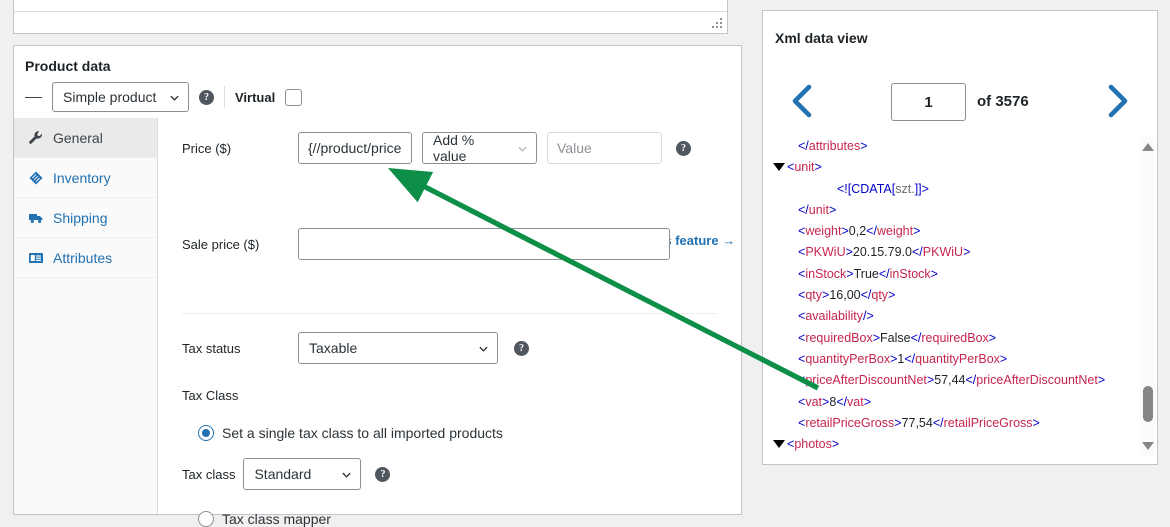 The image size is (1170, 527). Describe the element at coordinates (1148, 296) in the screenshot. I see `xml-scrollbar` at that location.